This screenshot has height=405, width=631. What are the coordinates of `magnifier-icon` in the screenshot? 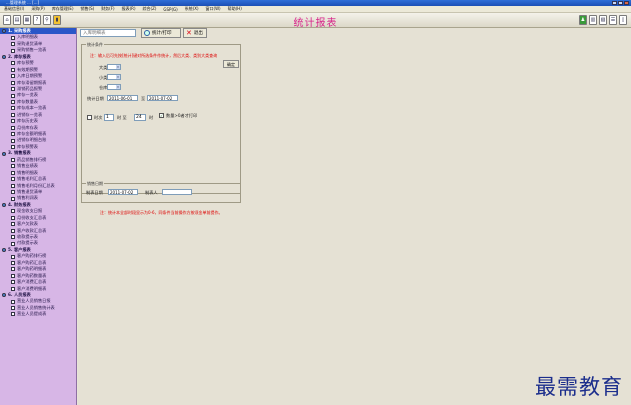 It's located at (147, 33).